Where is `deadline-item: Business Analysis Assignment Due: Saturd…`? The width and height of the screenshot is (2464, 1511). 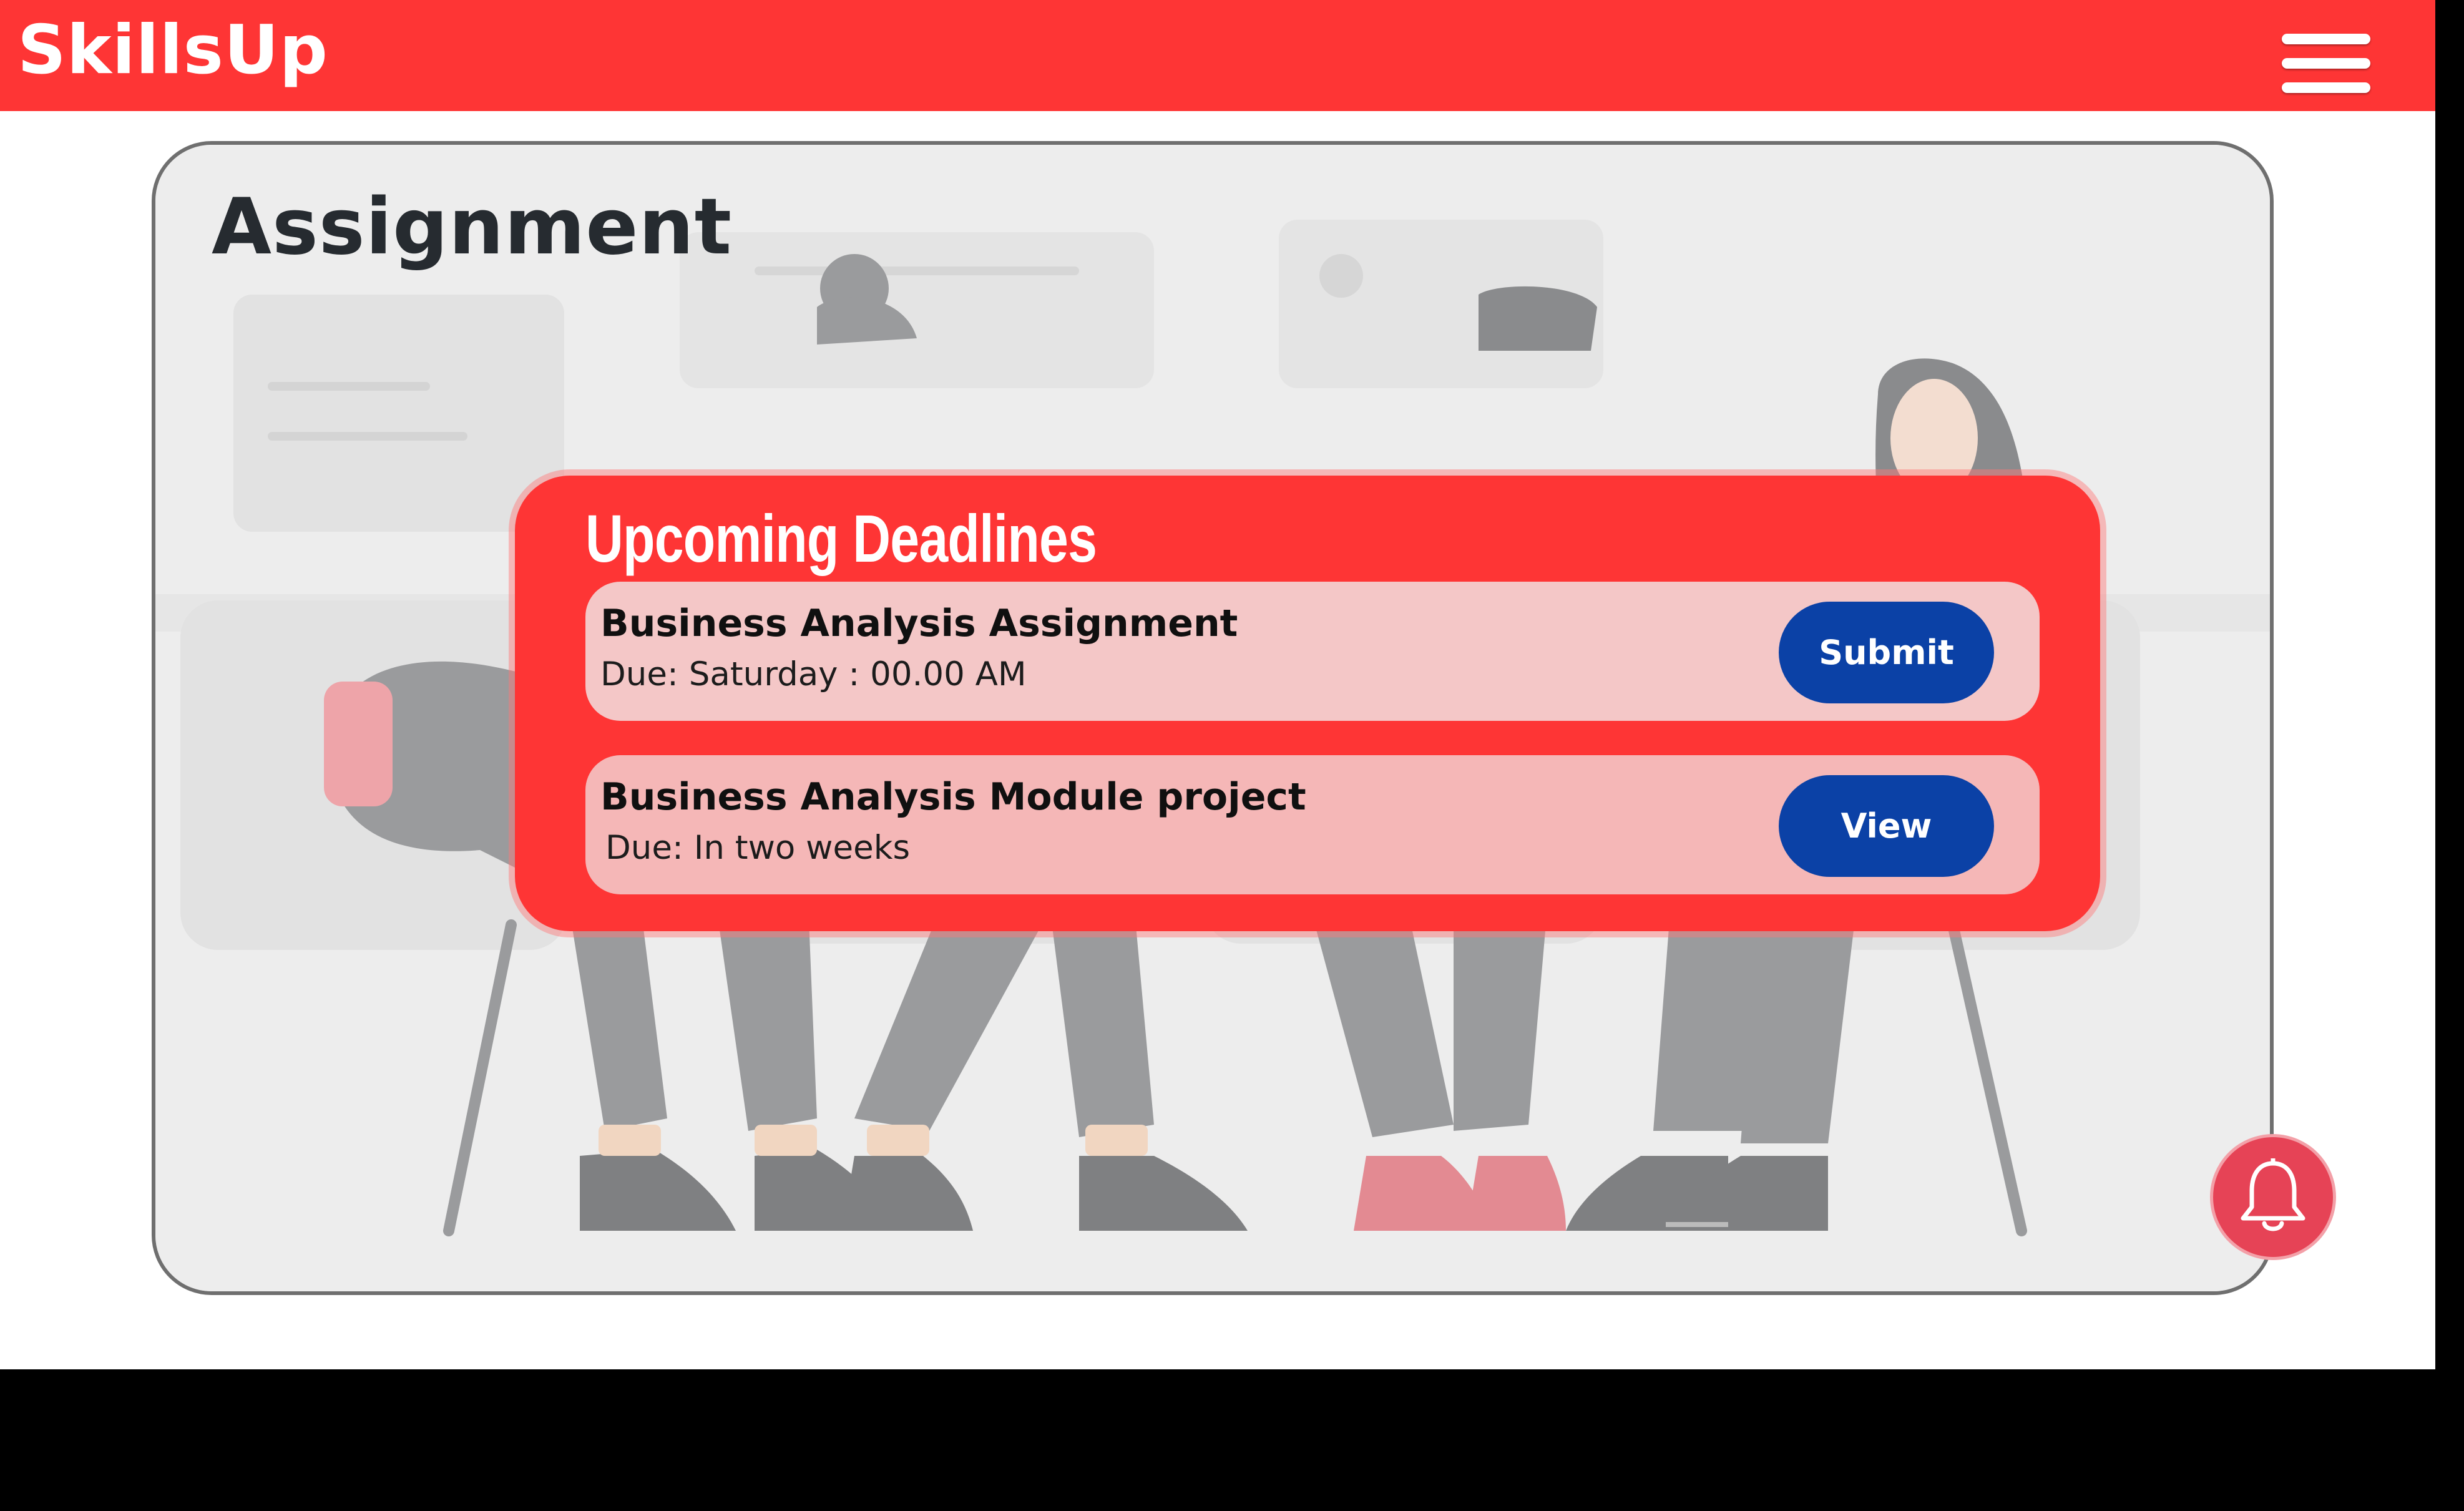 deadline-item: Business Analysis Assignment Due: Saturd… is located at coordinates (1312, 651).